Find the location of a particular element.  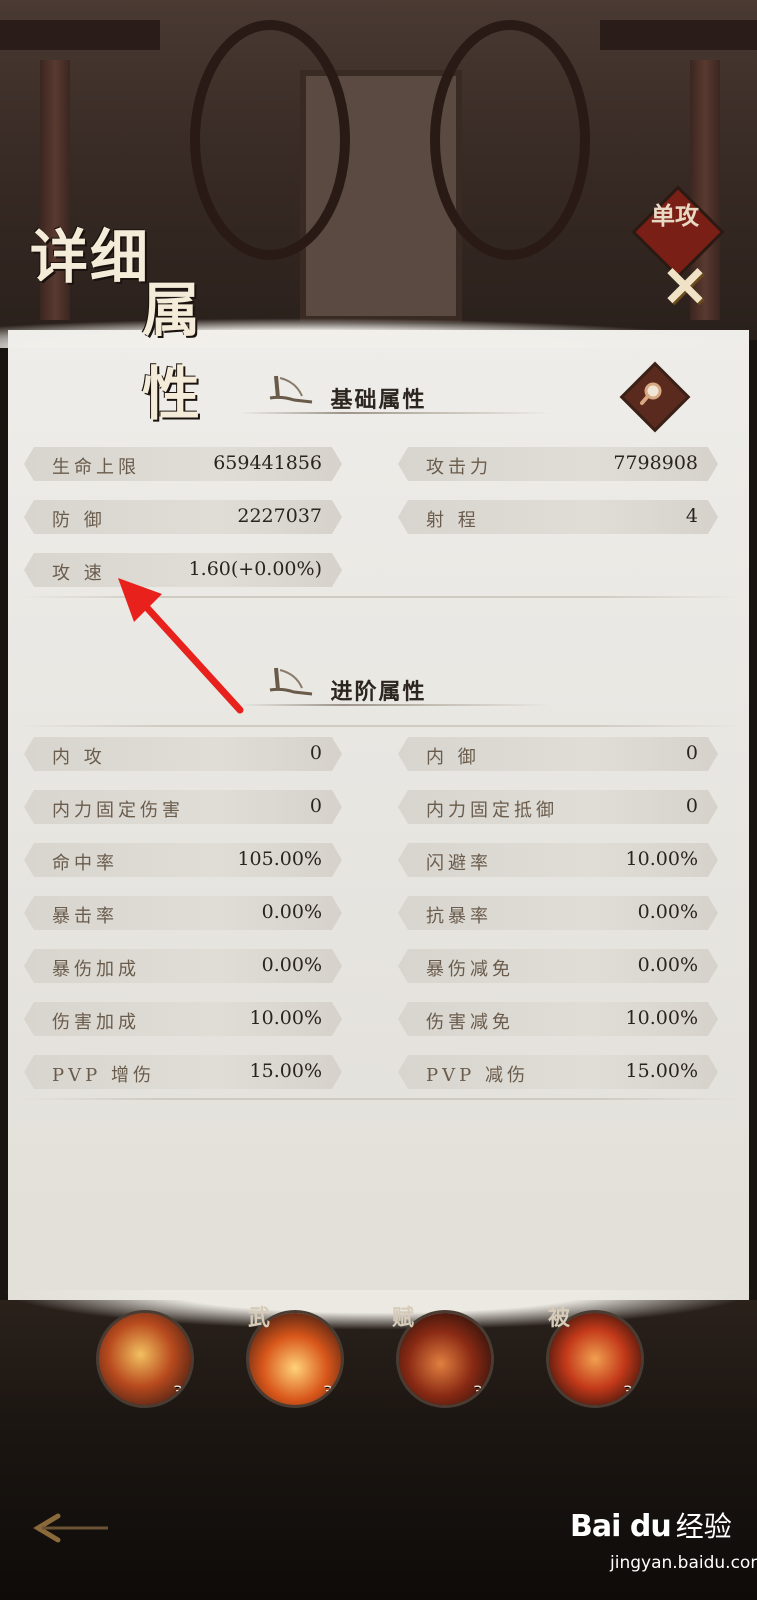

stat-internal-fixed-damage: 内力固定伤害 0 is located at coordinates (183, 807).